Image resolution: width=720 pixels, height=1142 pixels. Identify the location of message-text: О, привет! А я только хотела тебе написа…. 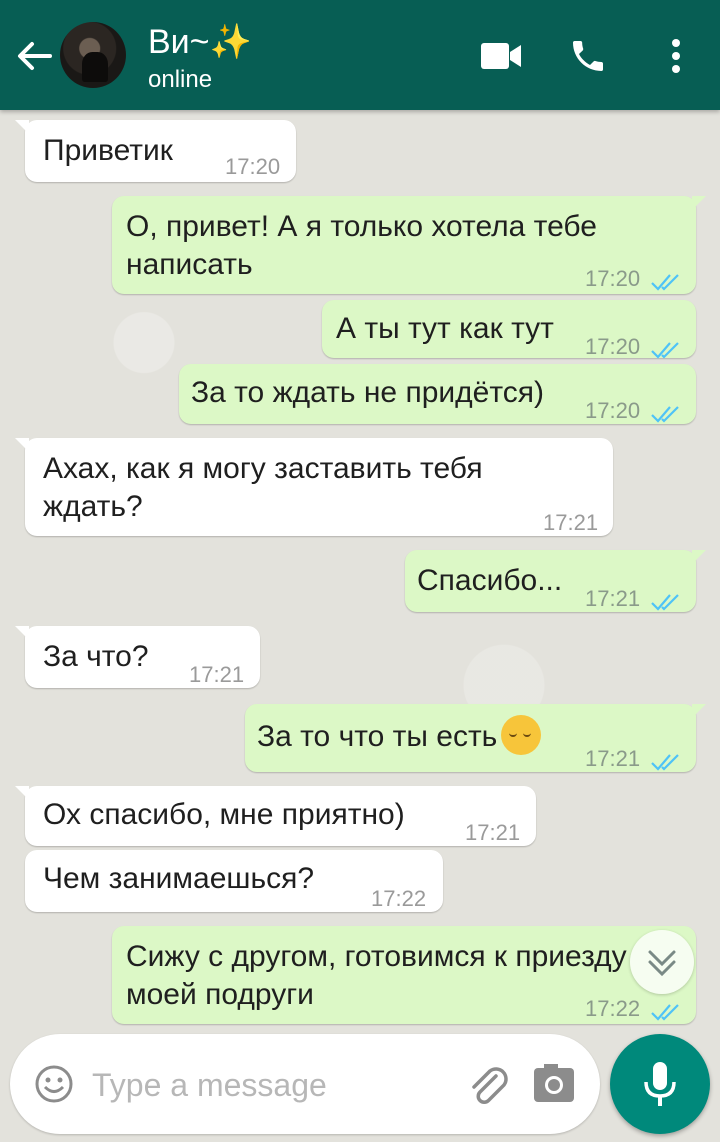
(361, 245).